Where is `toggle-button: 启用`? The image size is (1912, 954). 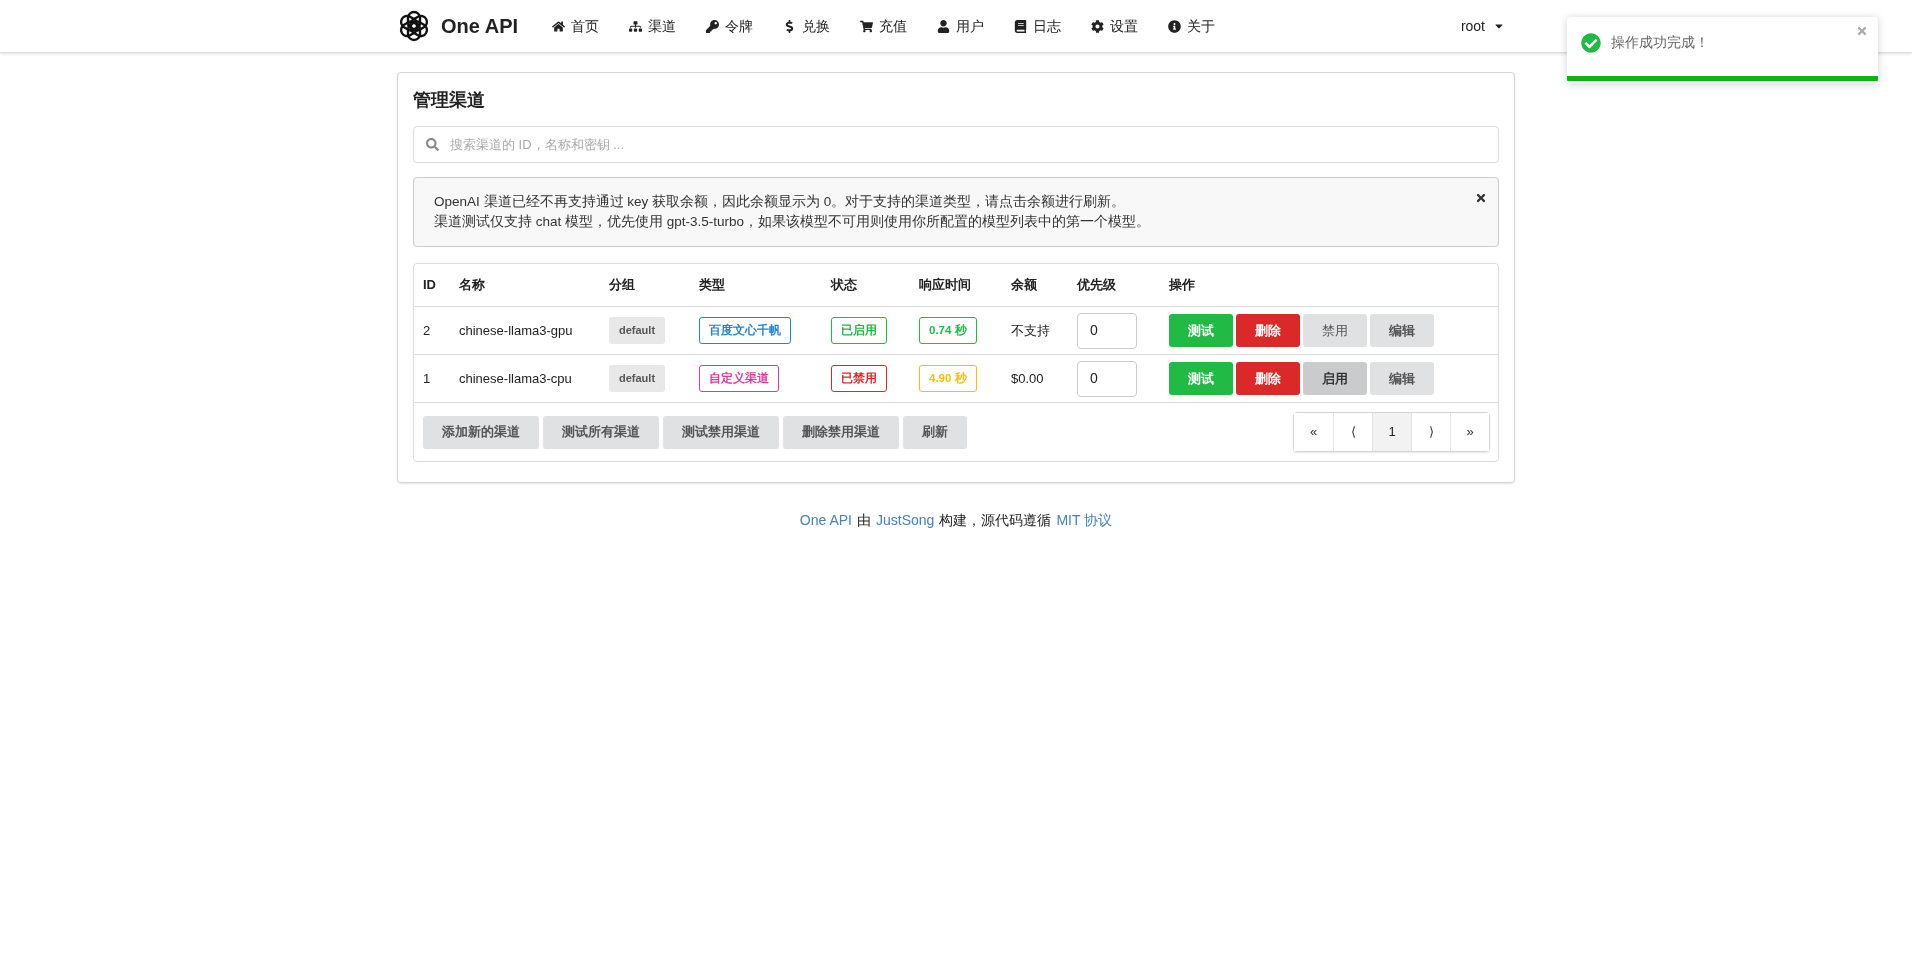 toggle-button: 启用 is located at coordinates (1335, 378).